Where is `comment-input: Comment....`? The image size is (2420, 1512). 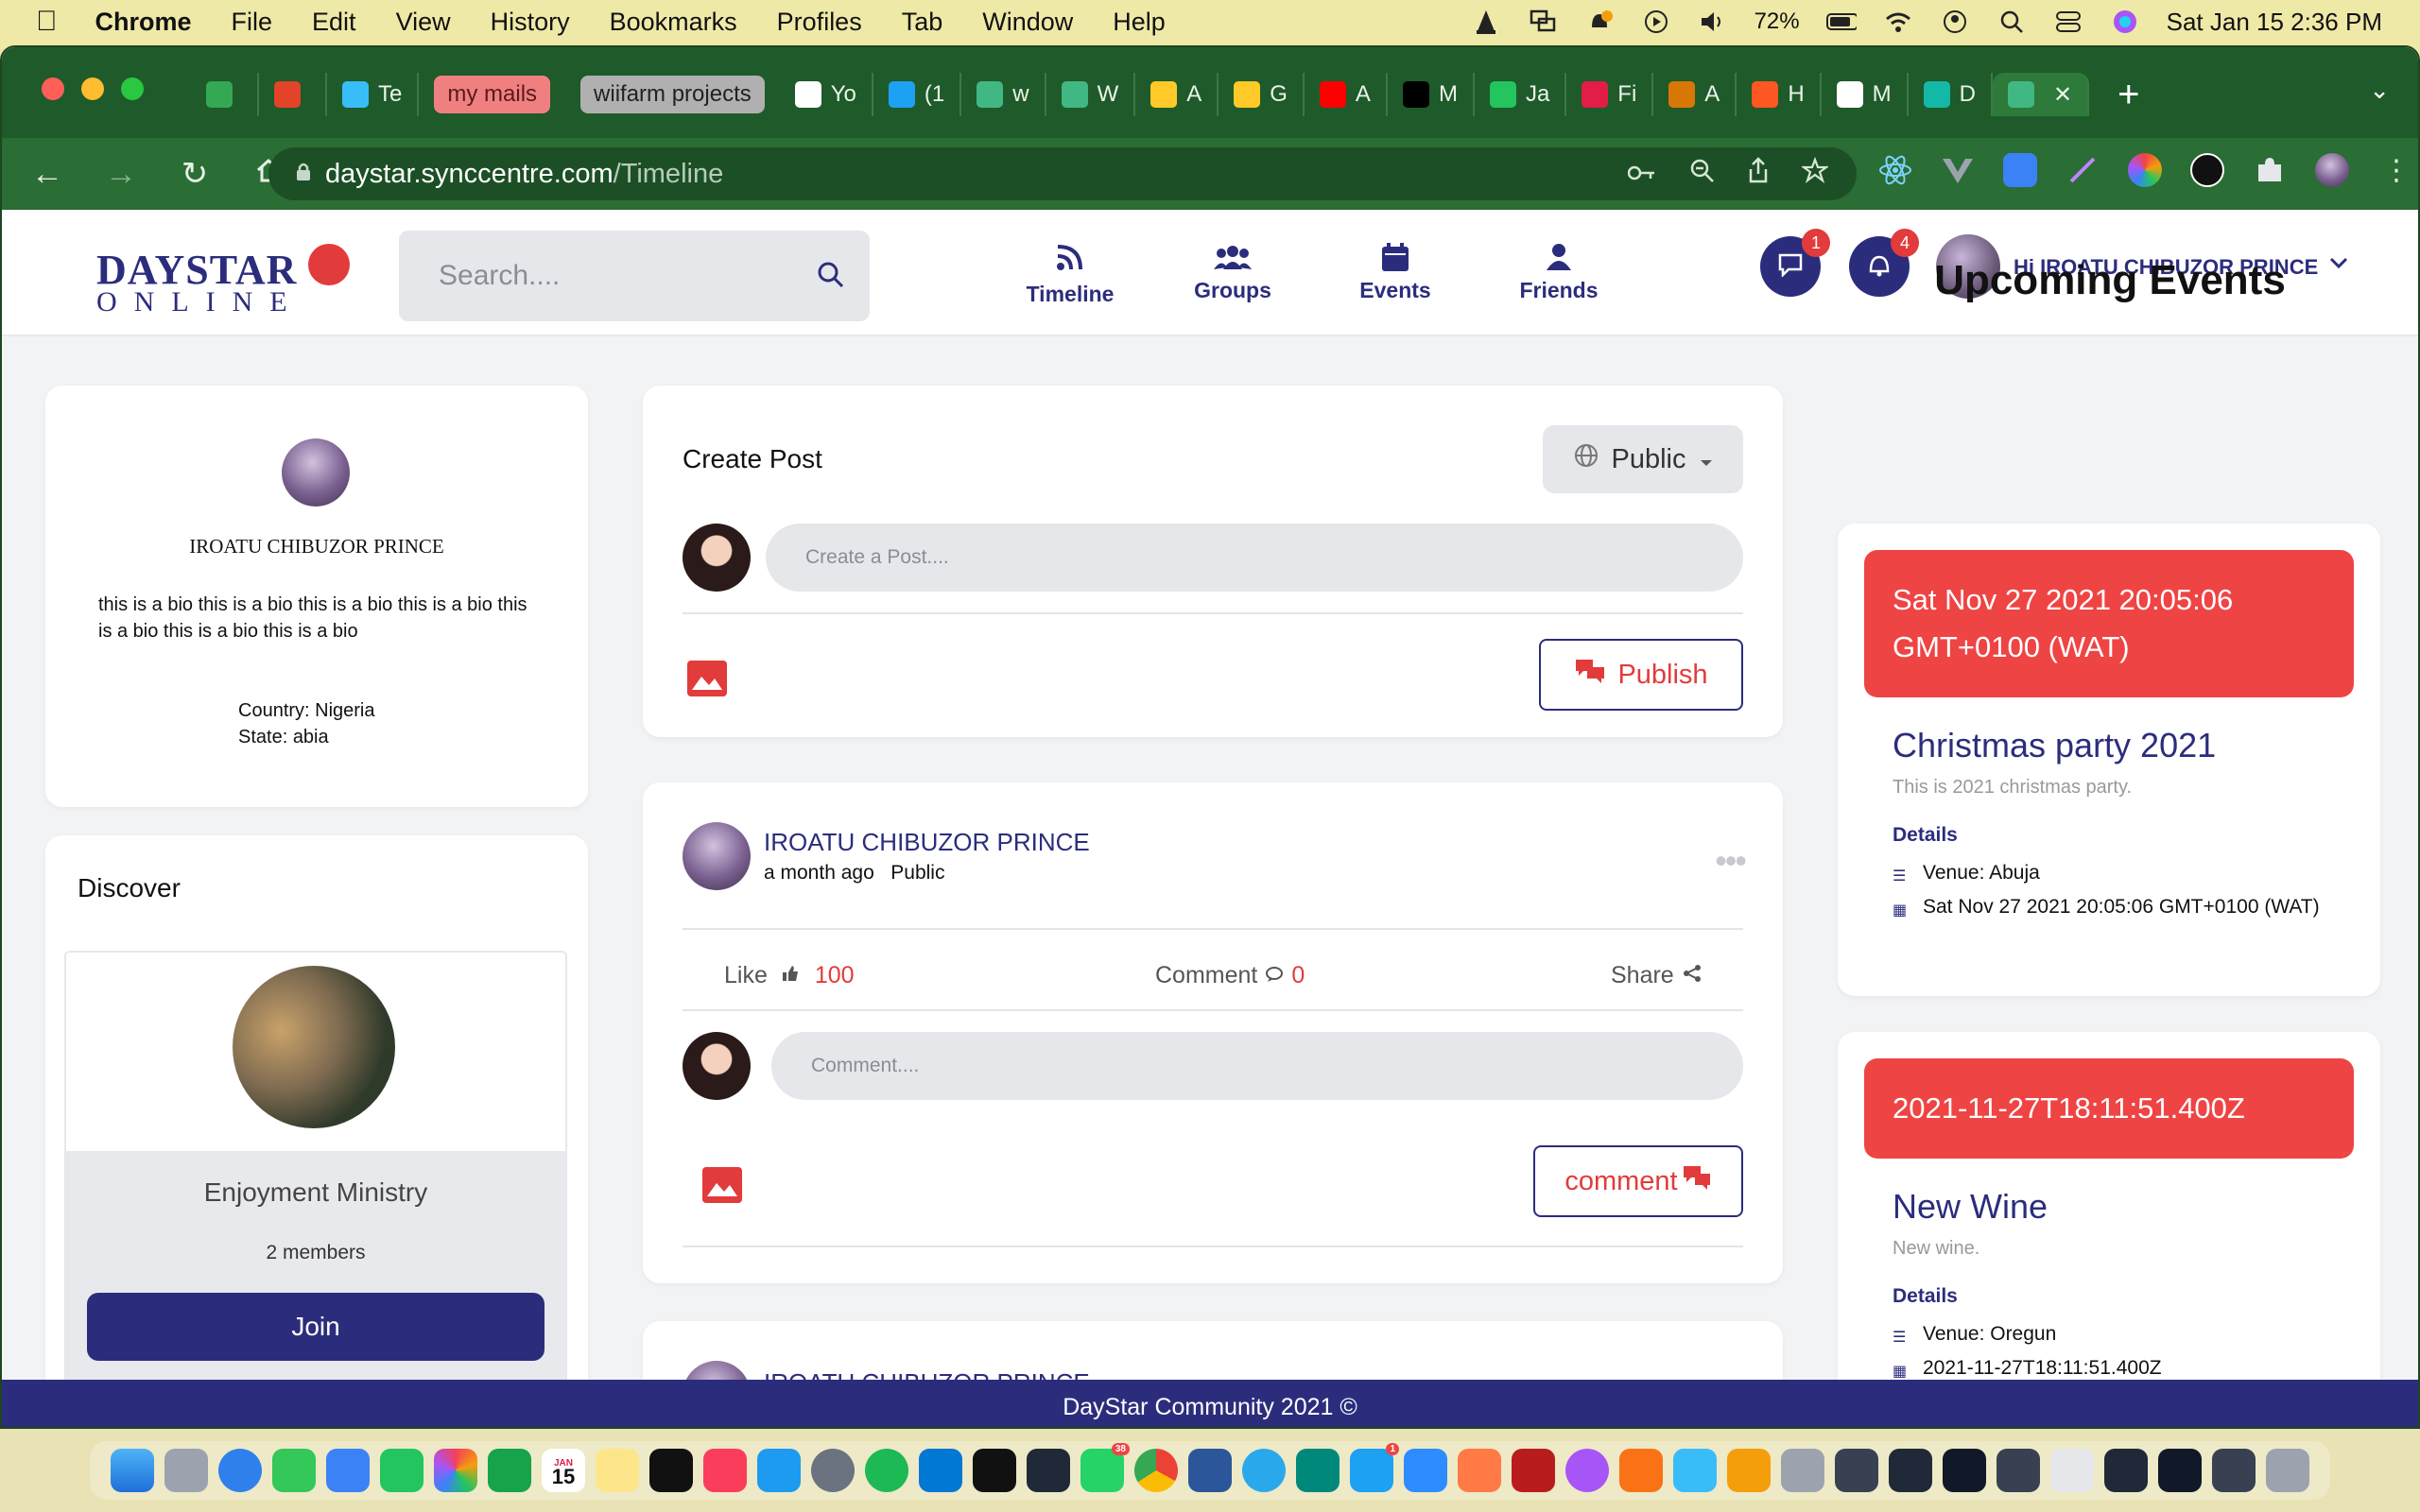
comment-input: Comment.... is located at coordinates (1257, 1066).